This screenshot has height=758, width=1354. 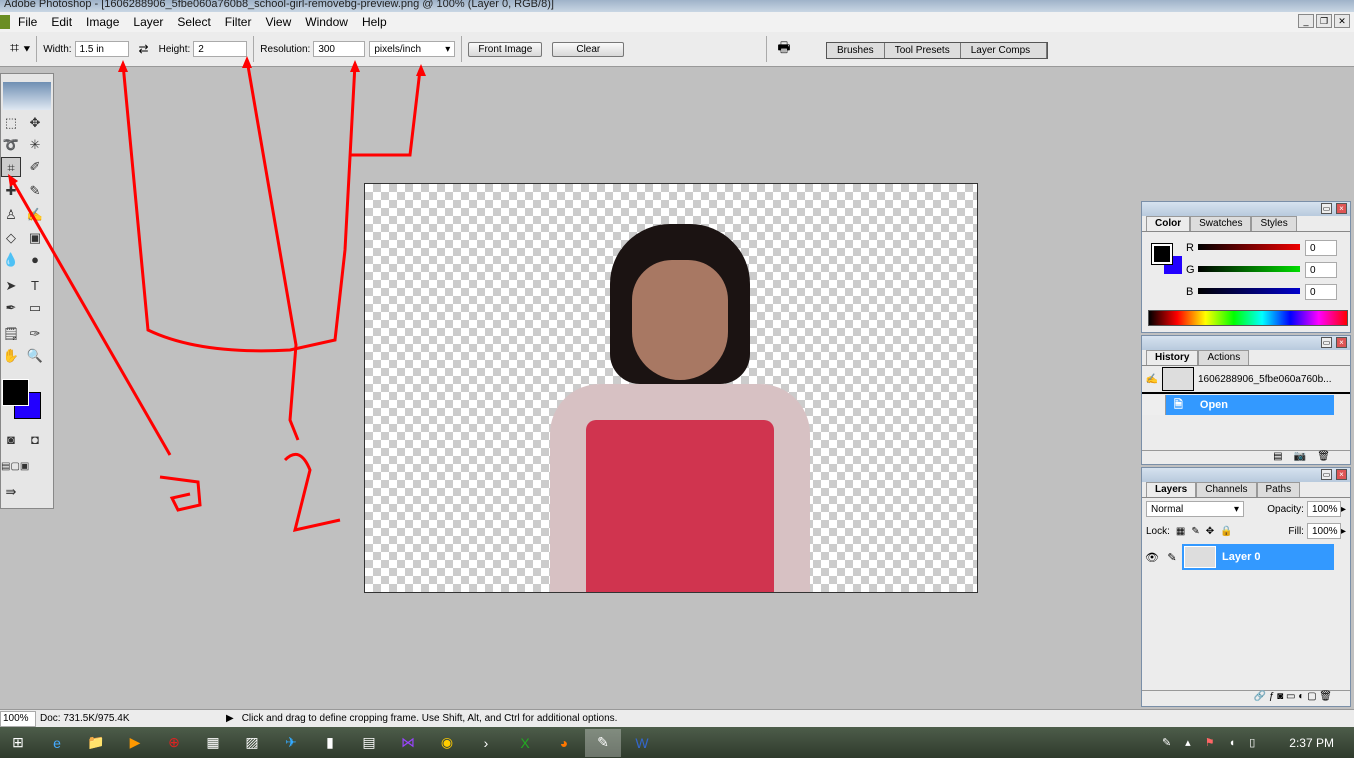 What do you see at coordinates (486, 743) in the screenshot?
I see `terminal-app-icon: ›` at bounding box center [486, 743].